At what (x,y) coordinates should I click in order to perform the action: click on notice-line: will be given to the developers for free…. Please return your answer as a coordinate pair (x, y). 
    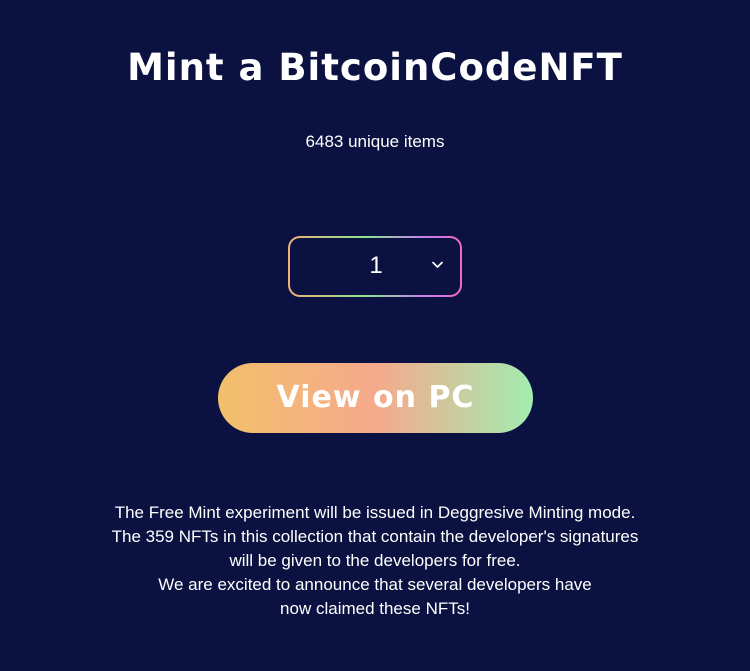
    Looking at the image, I should click on (375, 560).